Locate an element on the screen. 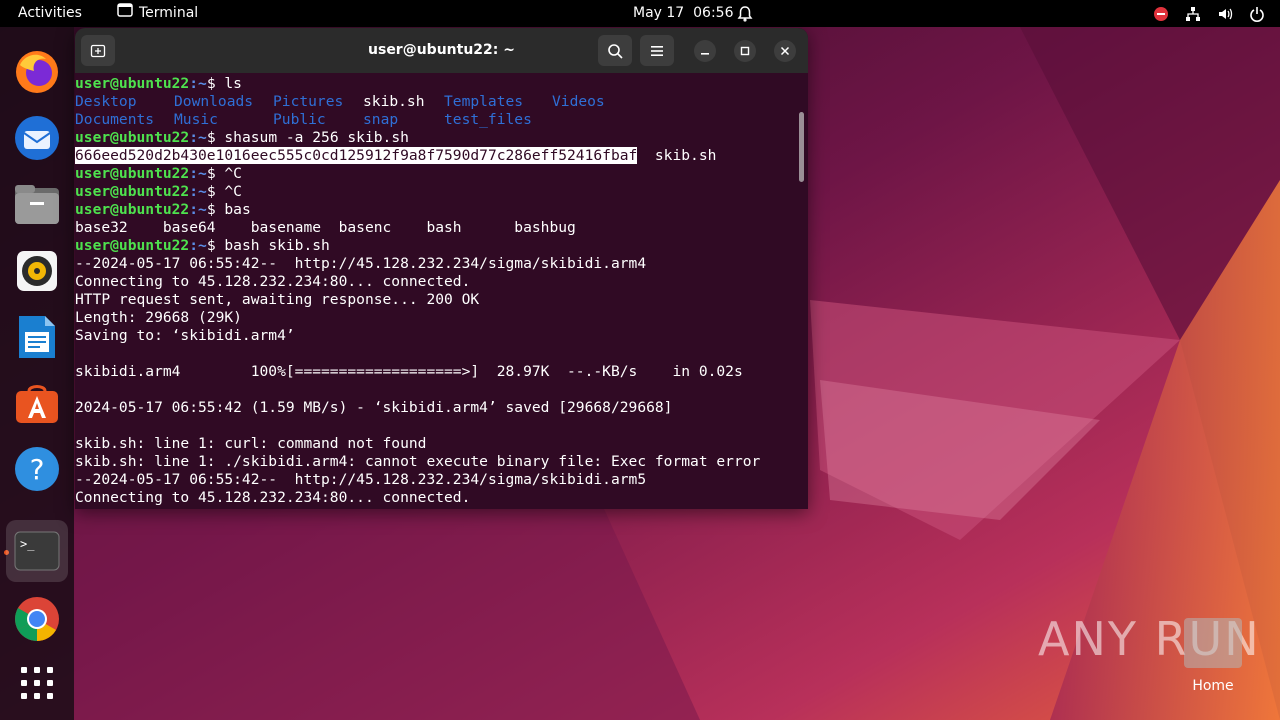 This screenshot has width=1280, height=720. clock: May 17 06:56 is located at coordinates (683, 13).